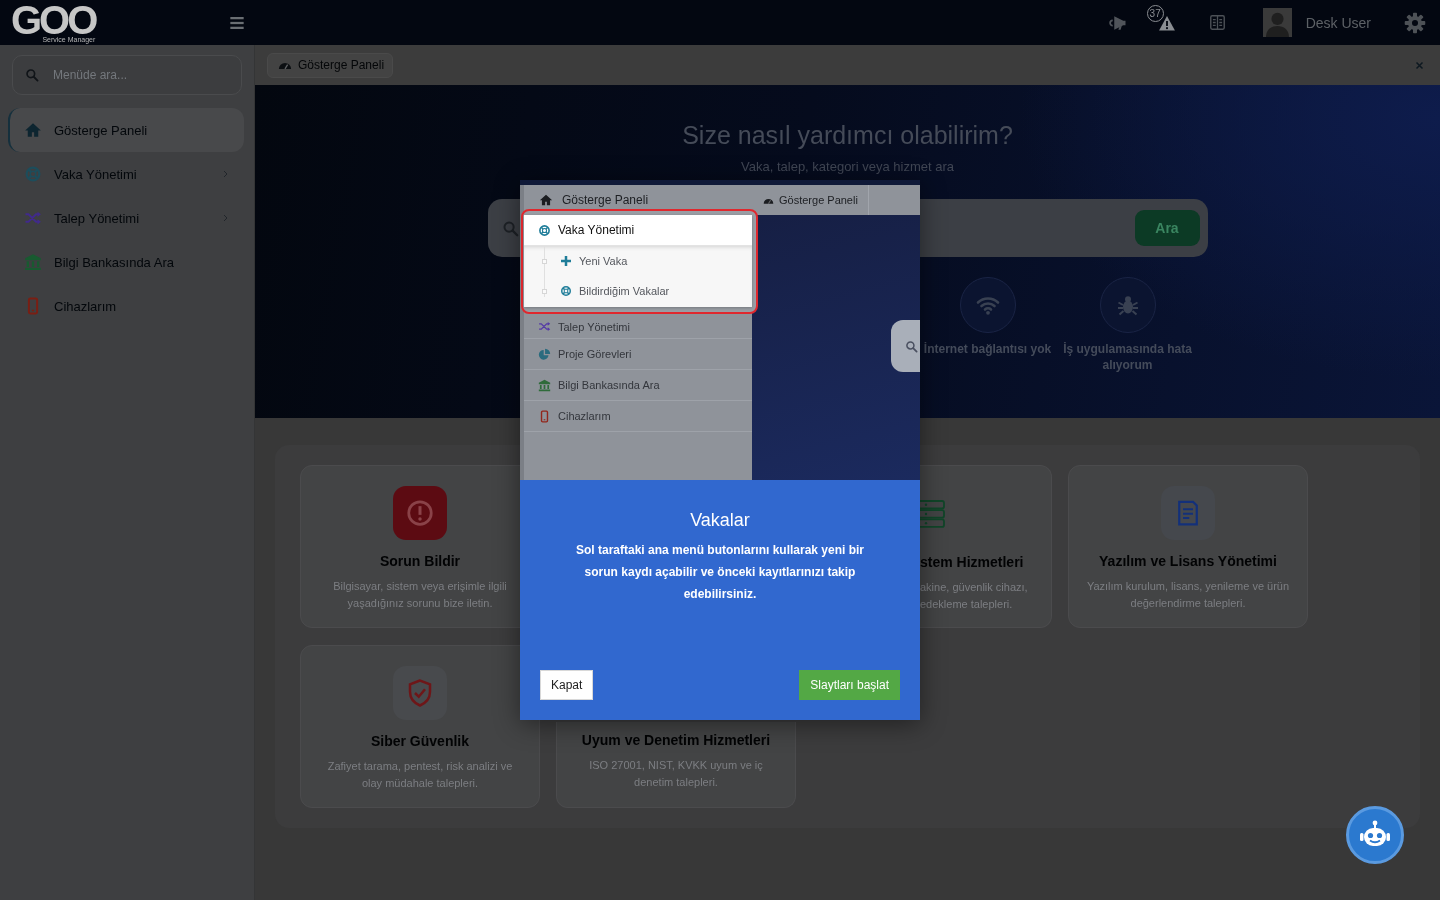  What do you see at coordinates (420, 775) in the screenshot?
I see `card-description: Zafiyet tarama, pentest, risk analizi ve olay müdahale talepleri.` at bounding box center [420, 775].